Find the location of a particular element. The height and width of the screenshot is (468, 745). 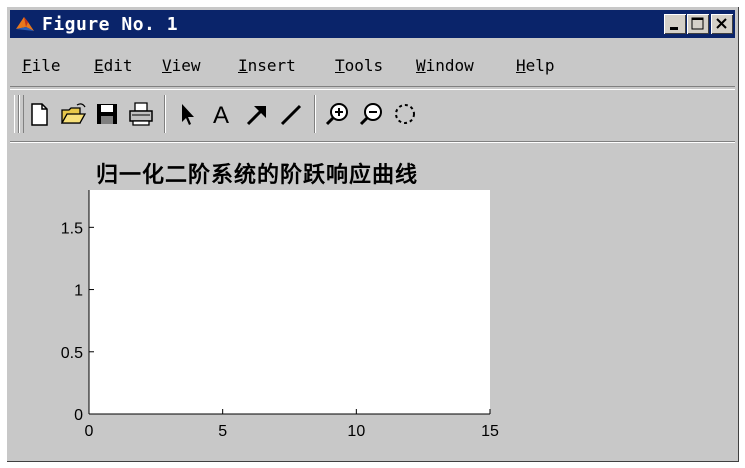

maximize-button is located at coordinates (698, 24).